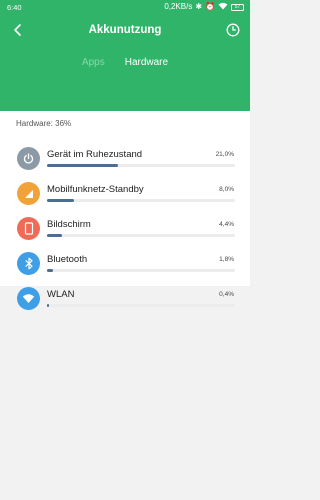  Describe the element at coordinates (28, 228) in the screenshot. I see `phone-screen-icon` at that location.